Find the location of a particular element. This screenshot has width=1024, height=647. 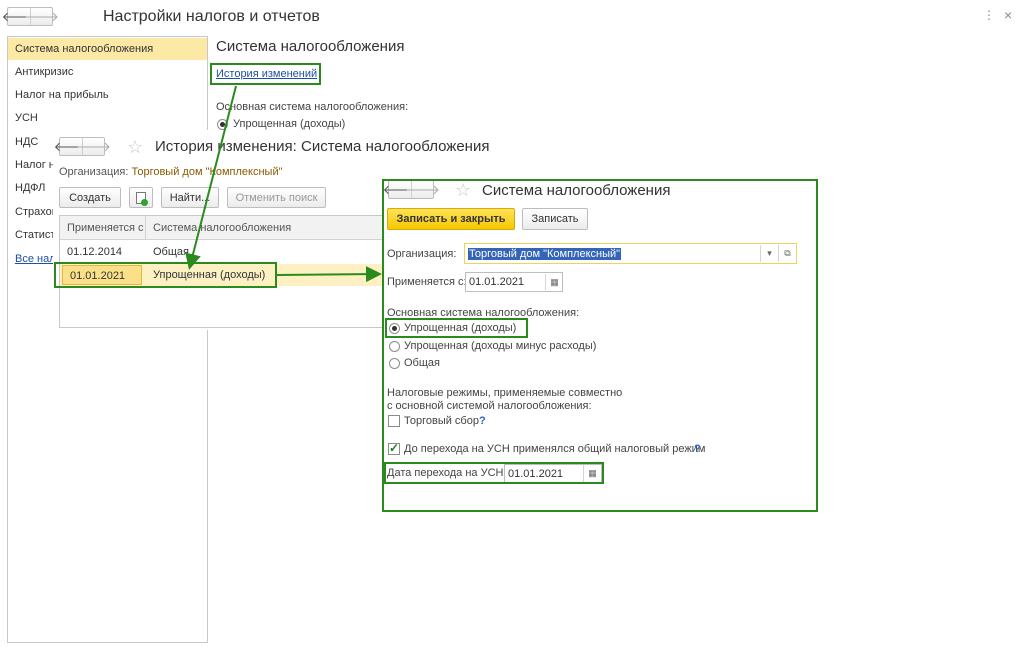

history-org-value: Торговый дом "Комплексный" is located at coordinates (206, 172).